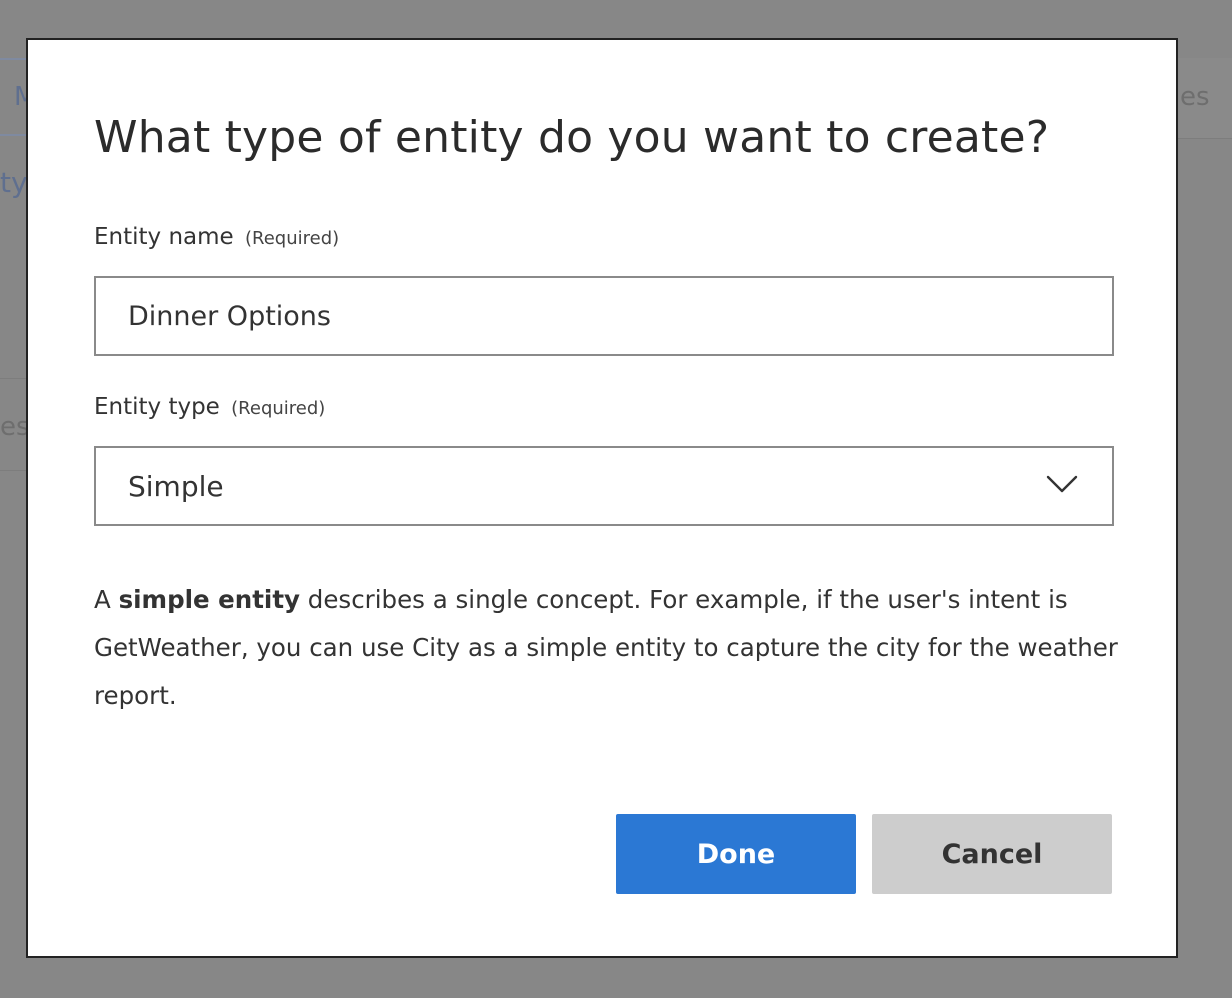 This screenshot has height=998, width=1232. I want to click on entity-name-label: Entity name (Required), so click(216, 237).